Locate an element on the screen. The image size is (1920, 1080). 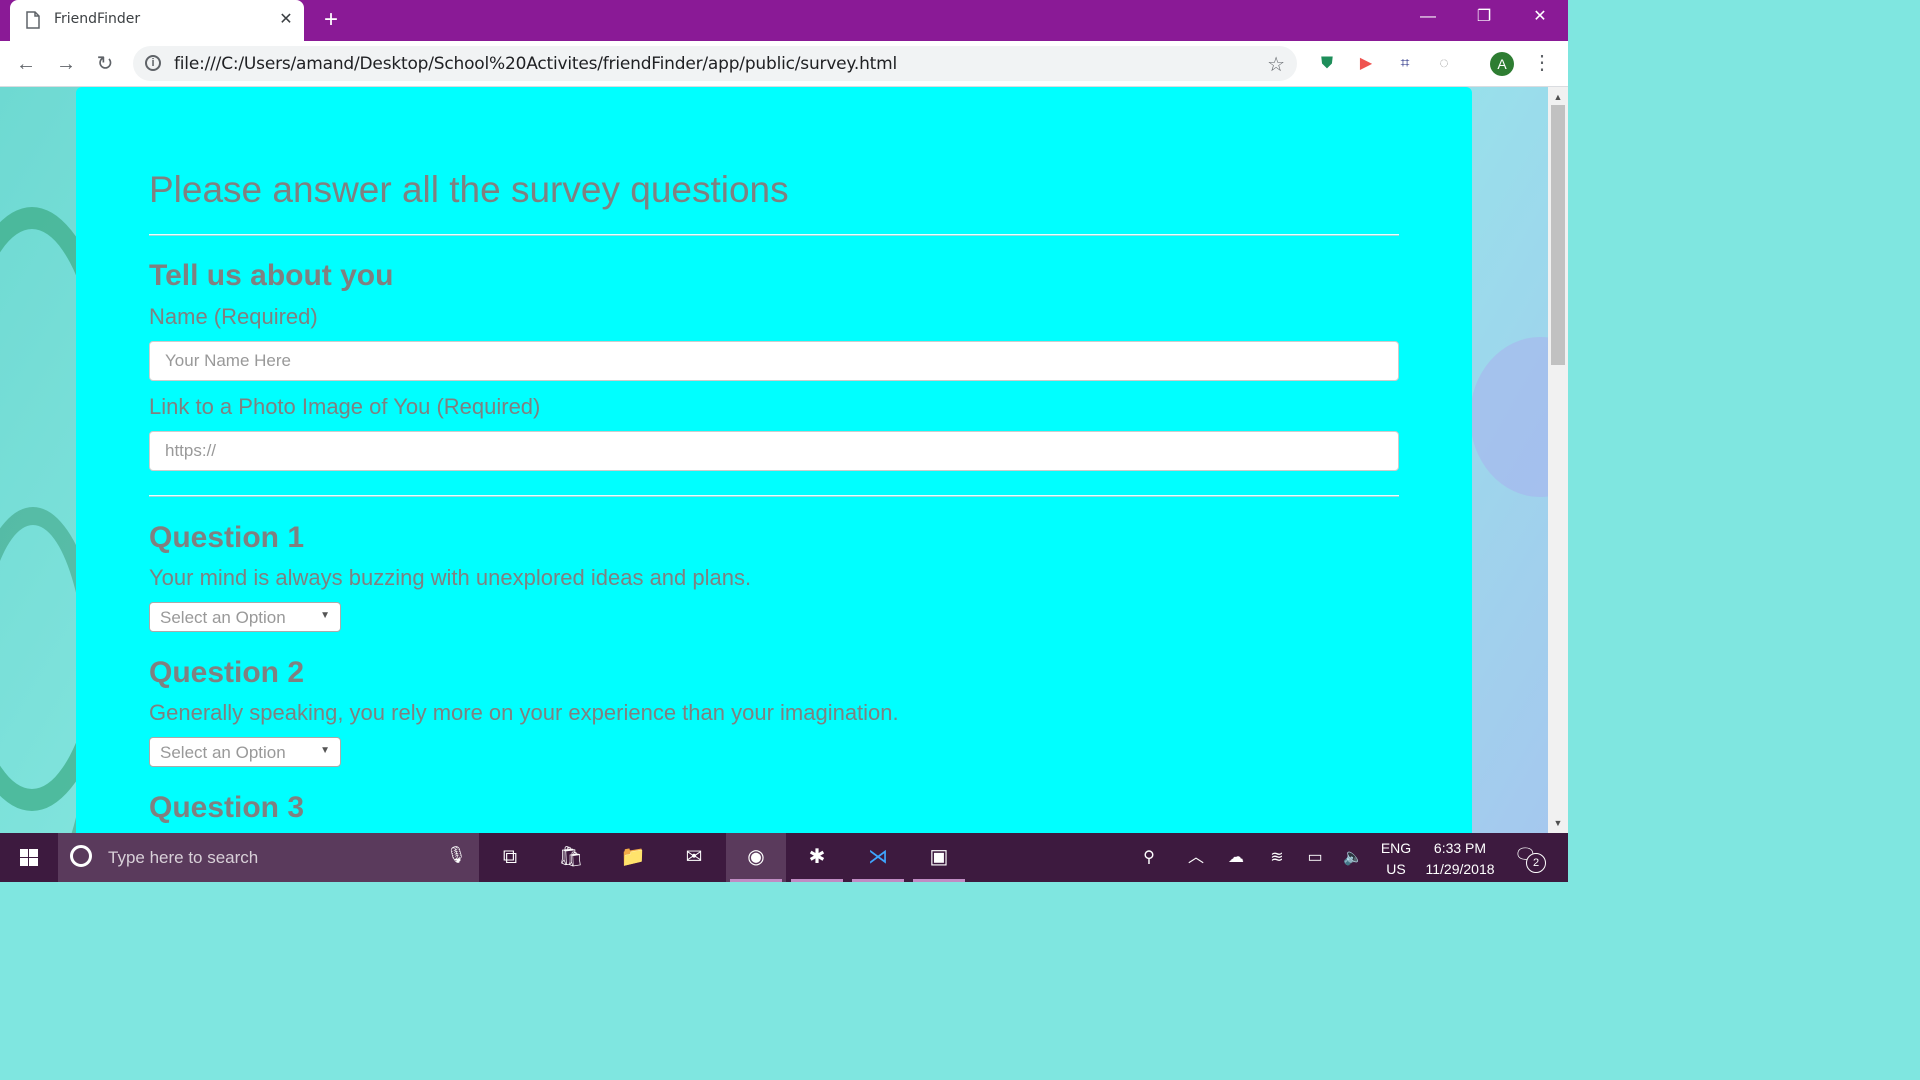
scroll-thumb is located at coordinates (1558, 235).